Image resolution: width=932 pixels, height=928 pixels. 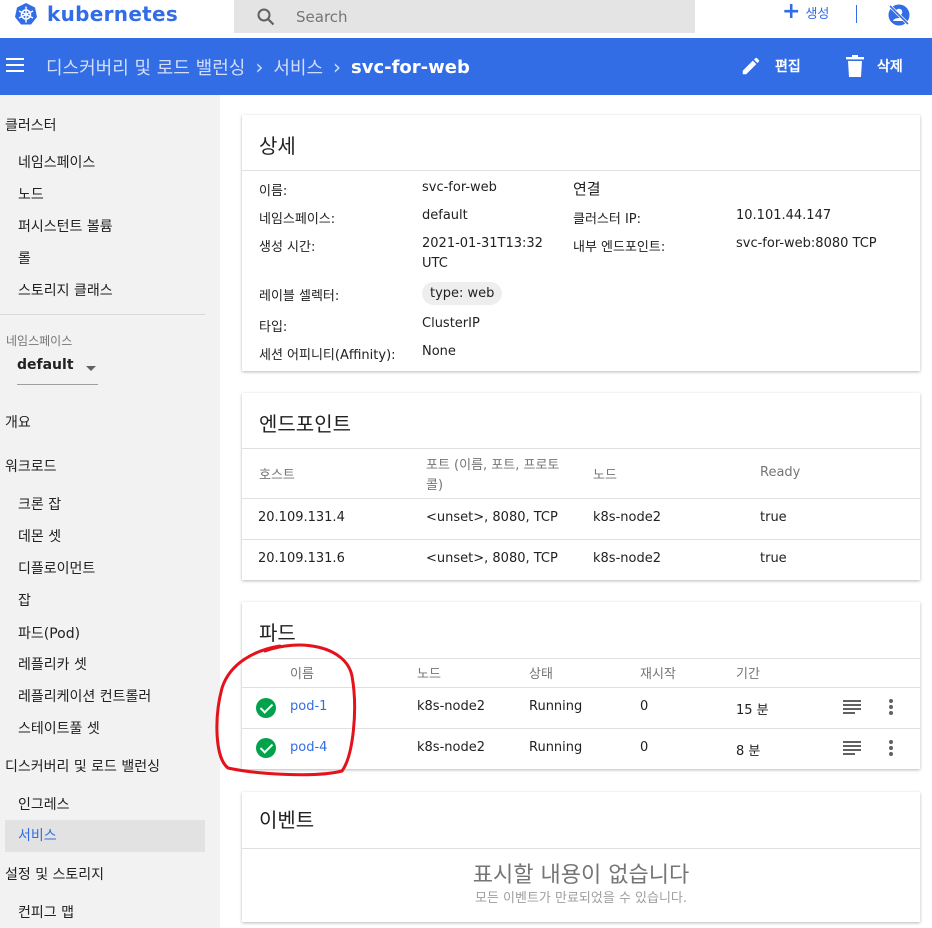 What do you see at coordinates (459, 187) in the screenshot?
I see `name-value: svc-for-web` at bounding box center [459, 187].